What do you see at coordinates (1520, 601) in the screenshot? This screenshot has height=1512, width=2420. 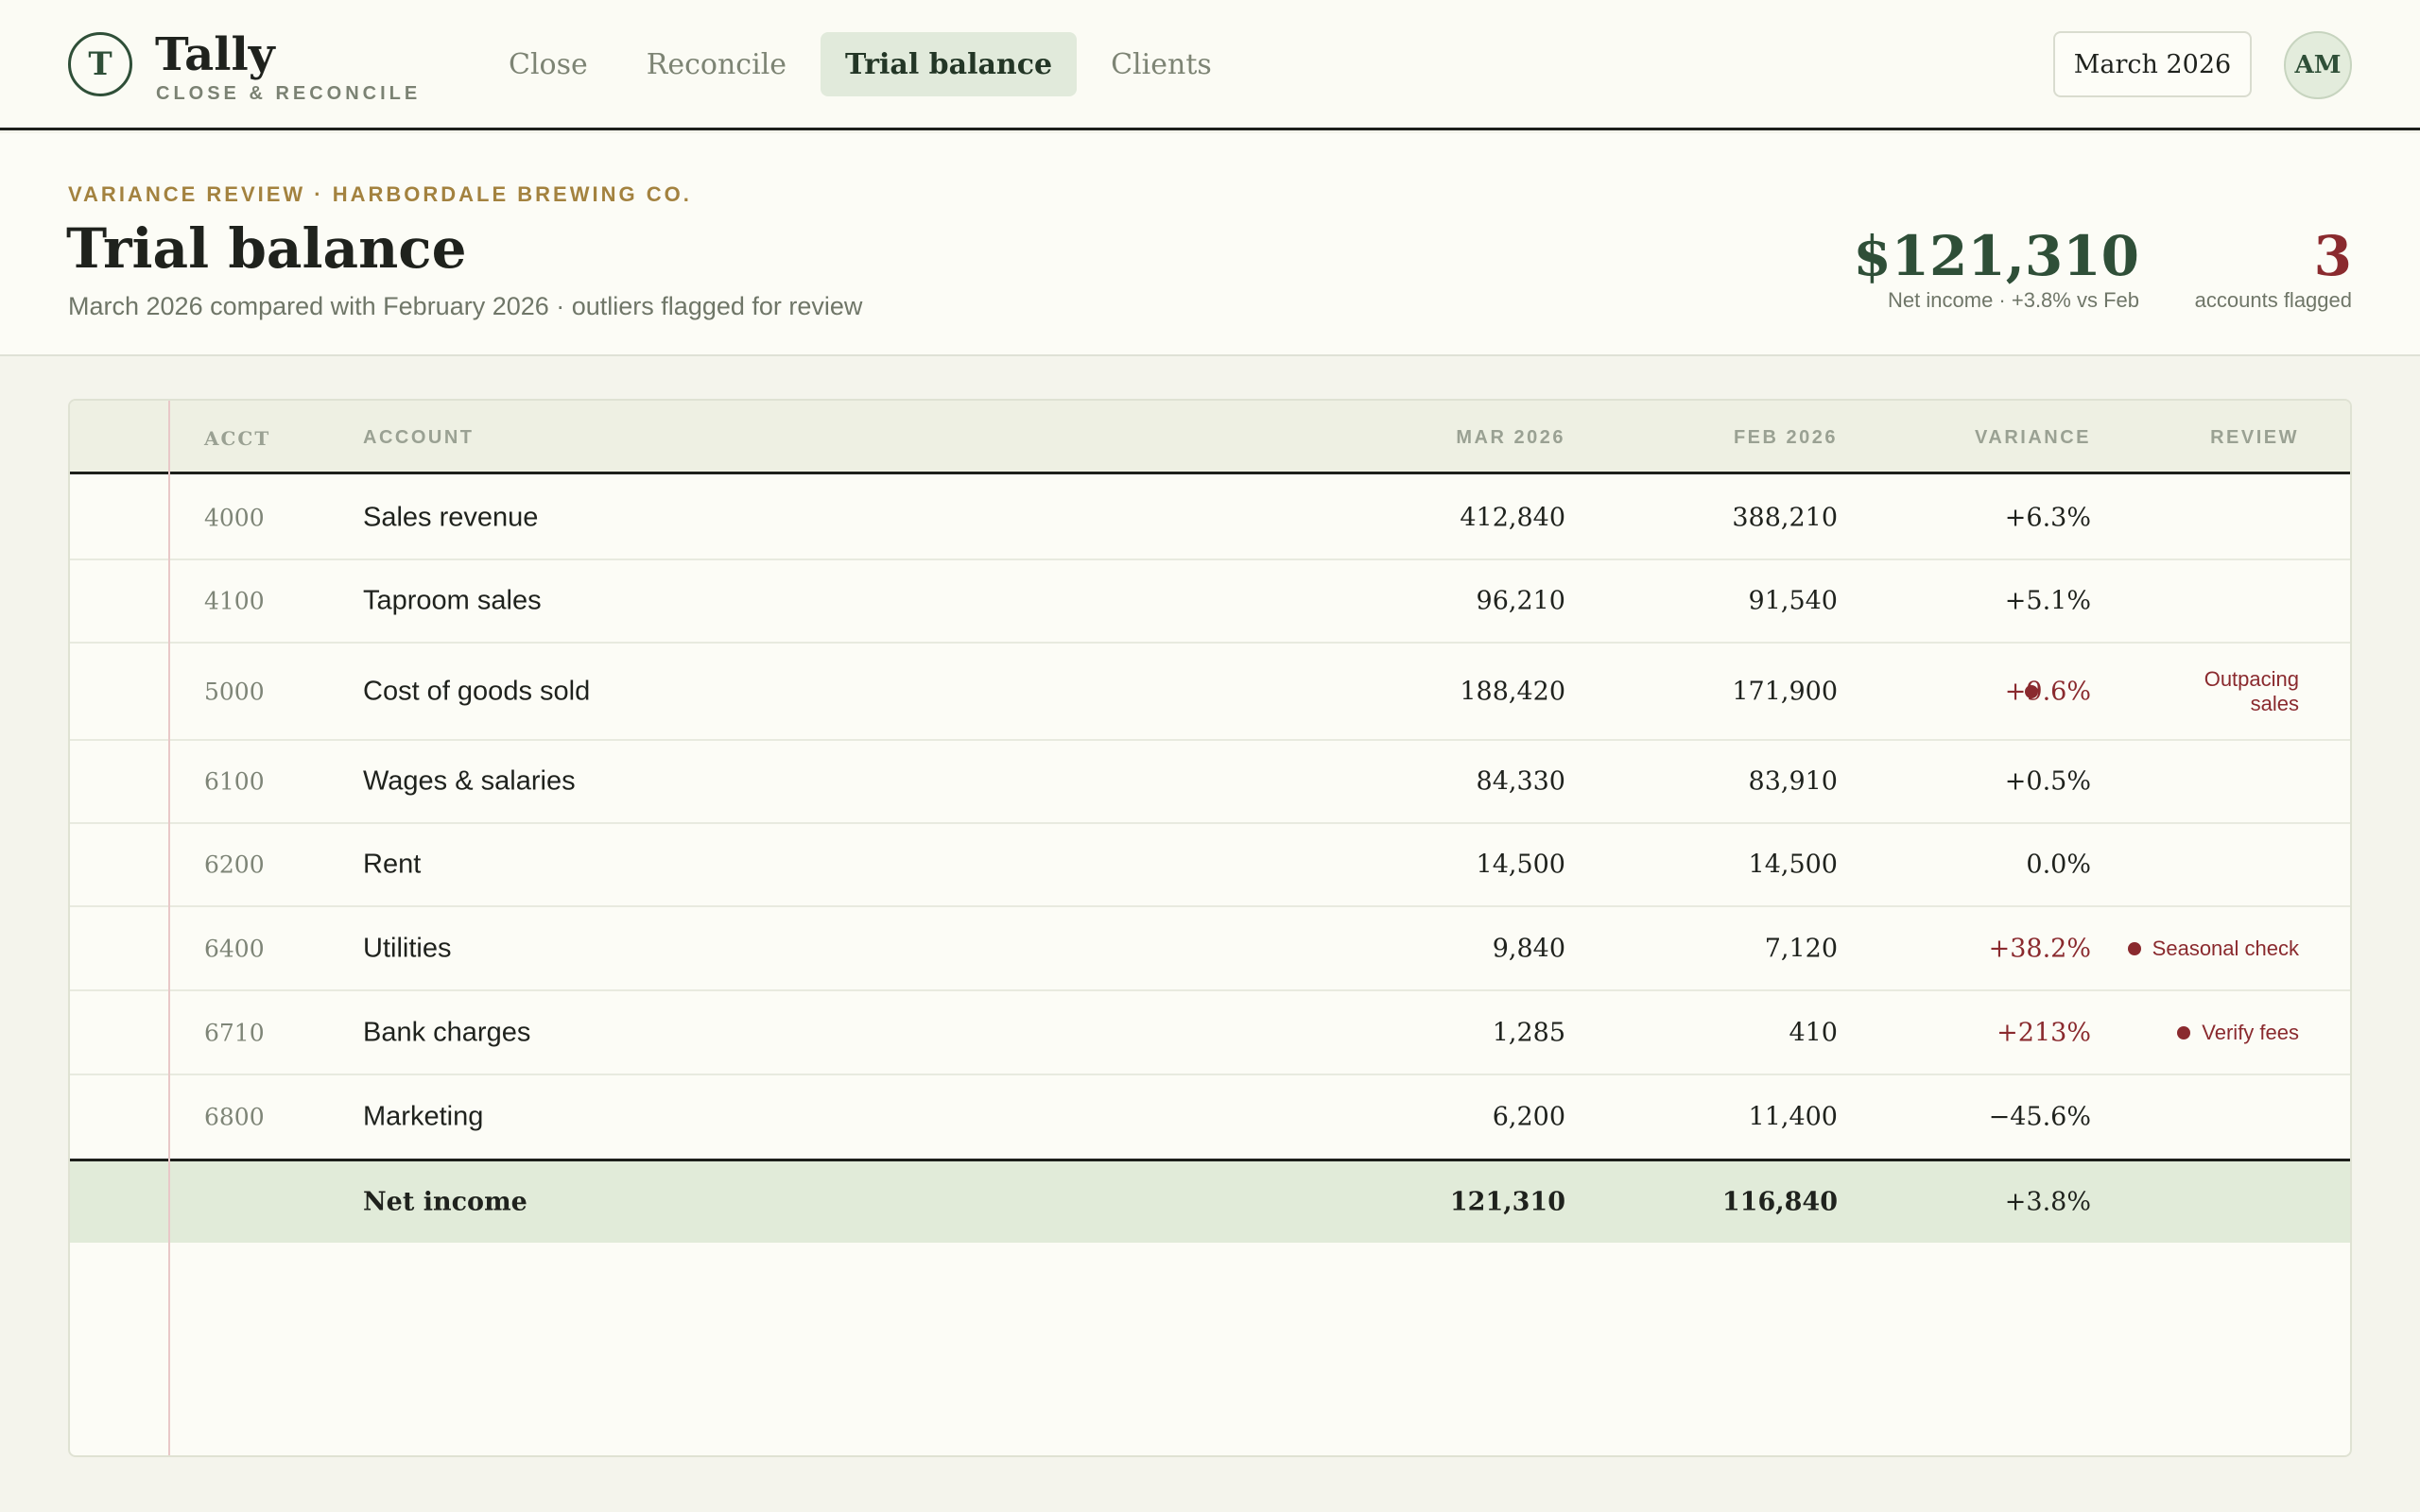 I see `mar-amount: 96,210` at bounding box center [1520, 601].